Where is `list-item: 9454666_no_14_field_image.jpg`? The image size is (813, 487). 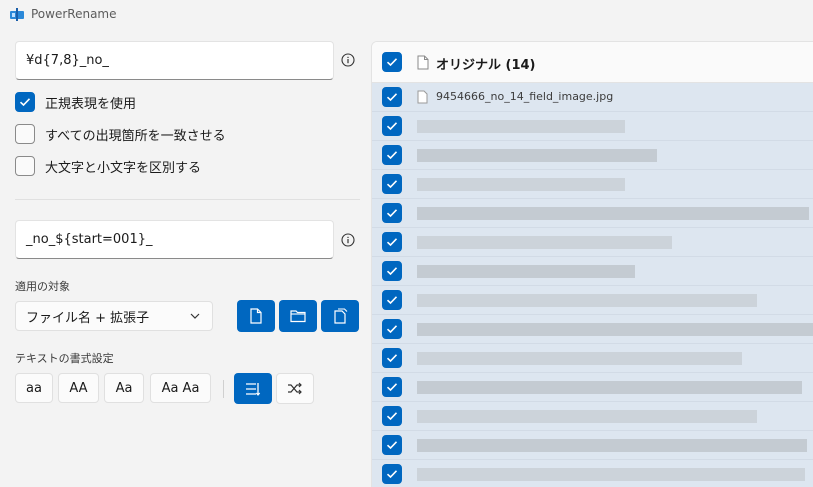
list-item: 9454666_no_14_field_image.jpg is located at coordinates (592, 97).